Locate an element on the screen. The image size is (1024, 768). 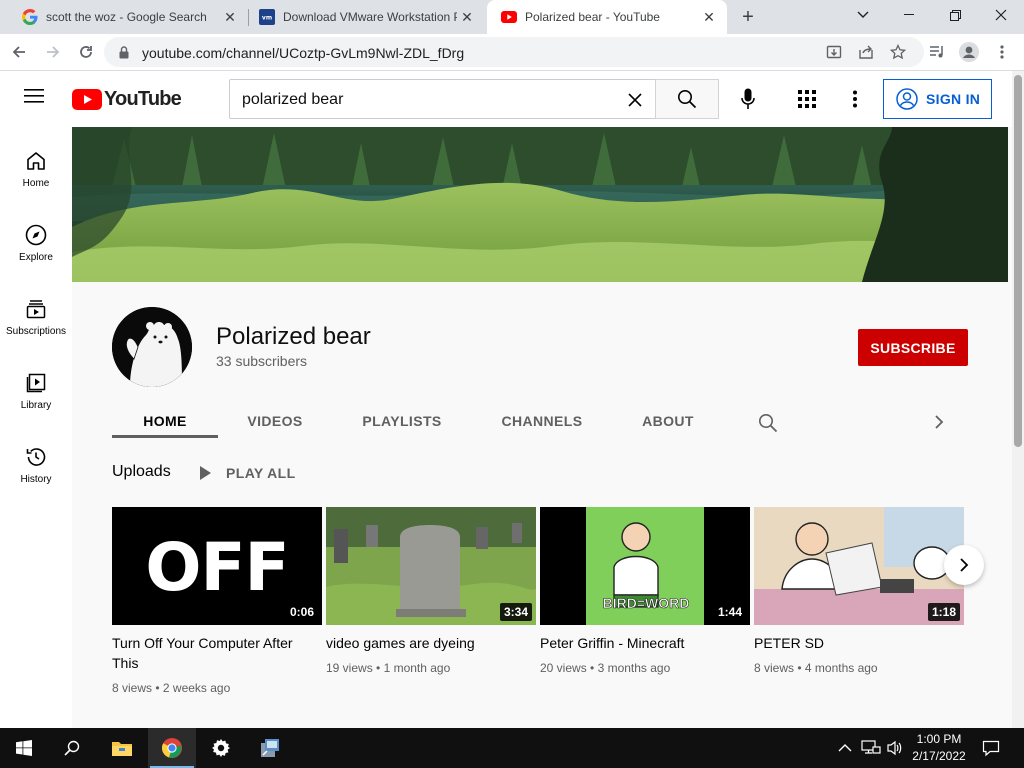
install-app-icon is located at coordinates (834, 52).